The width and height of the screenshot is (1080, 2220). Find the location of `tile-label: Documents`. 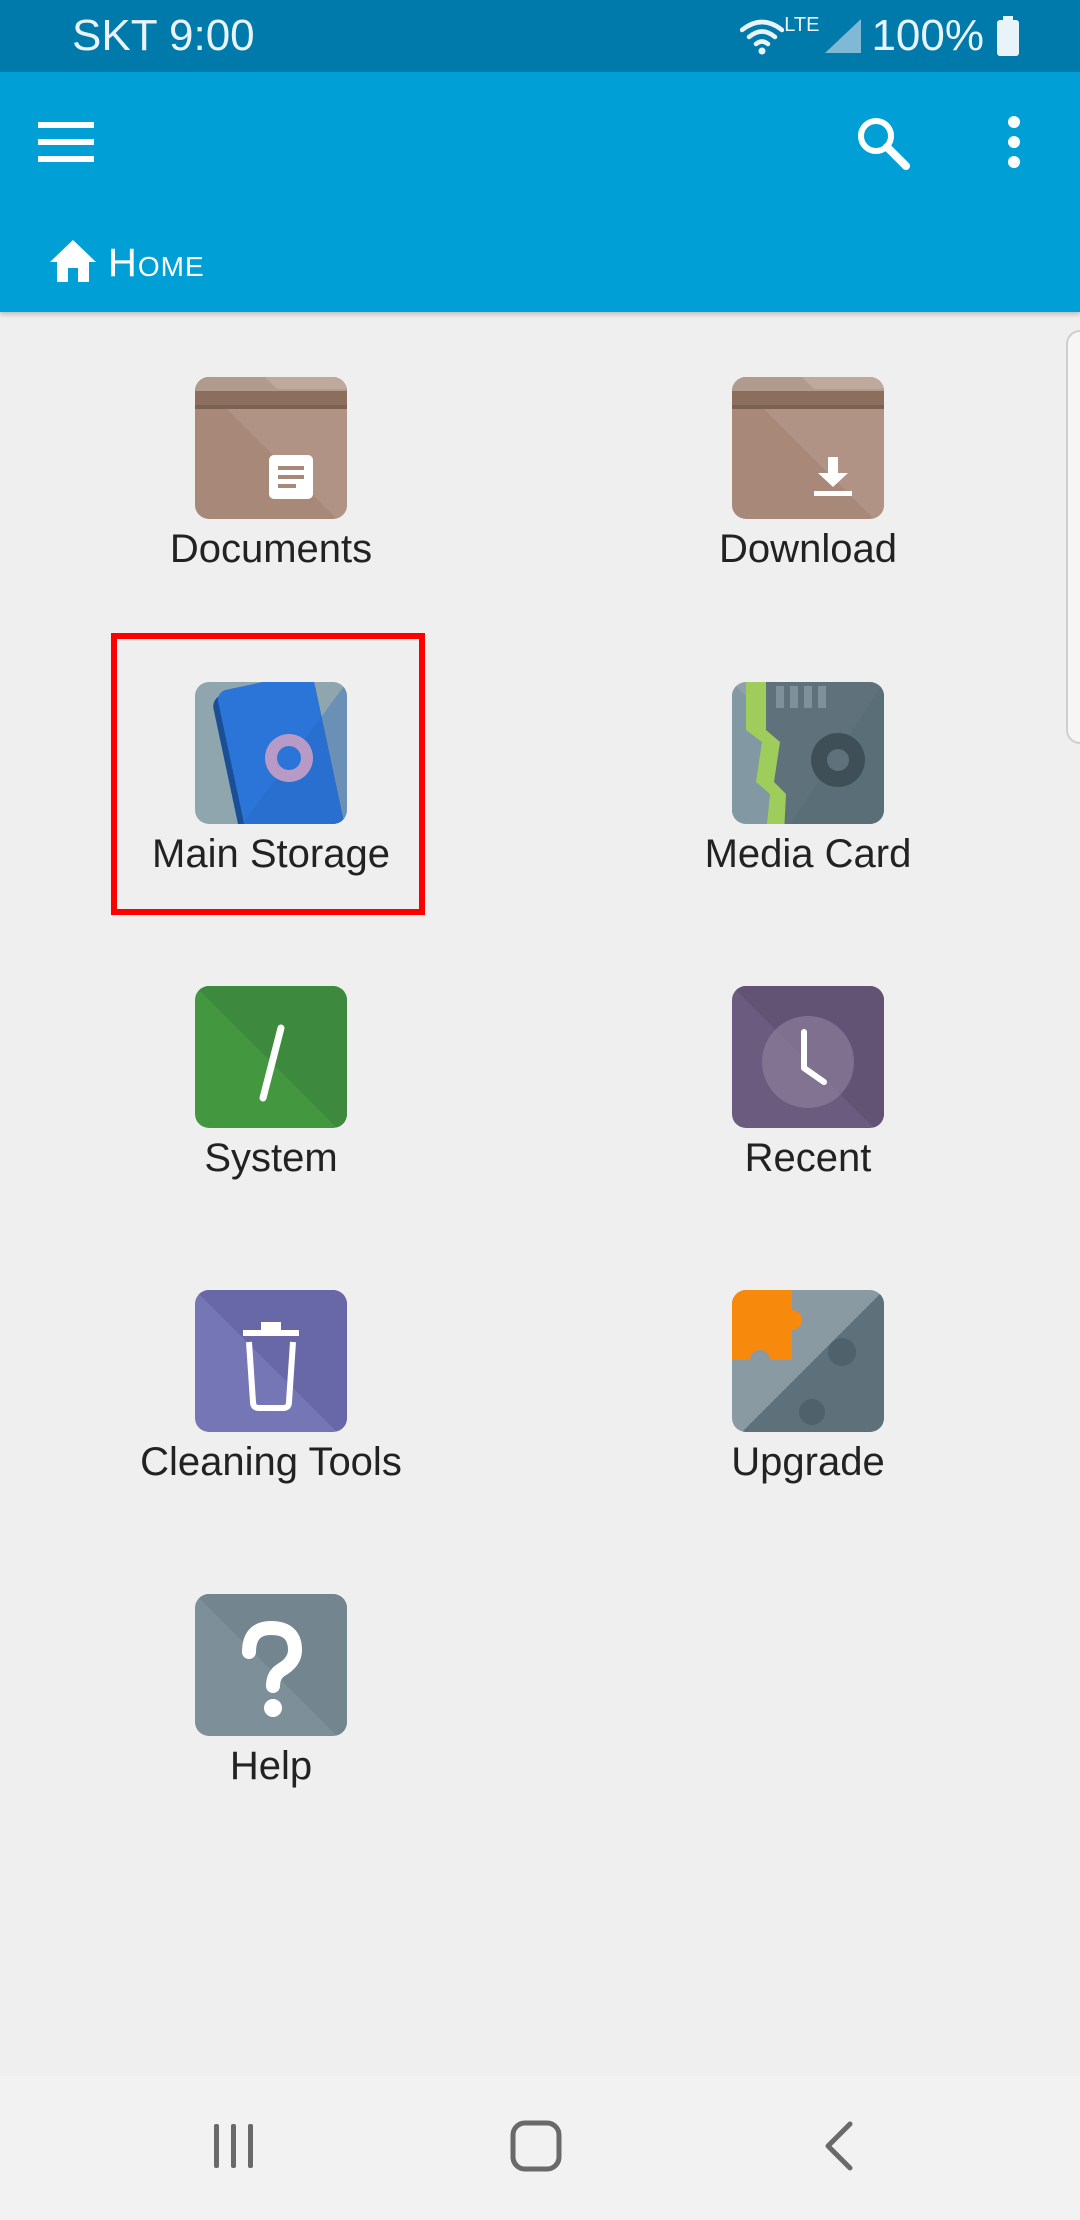

tile-label: Documents is located at coordinates (271, 549).